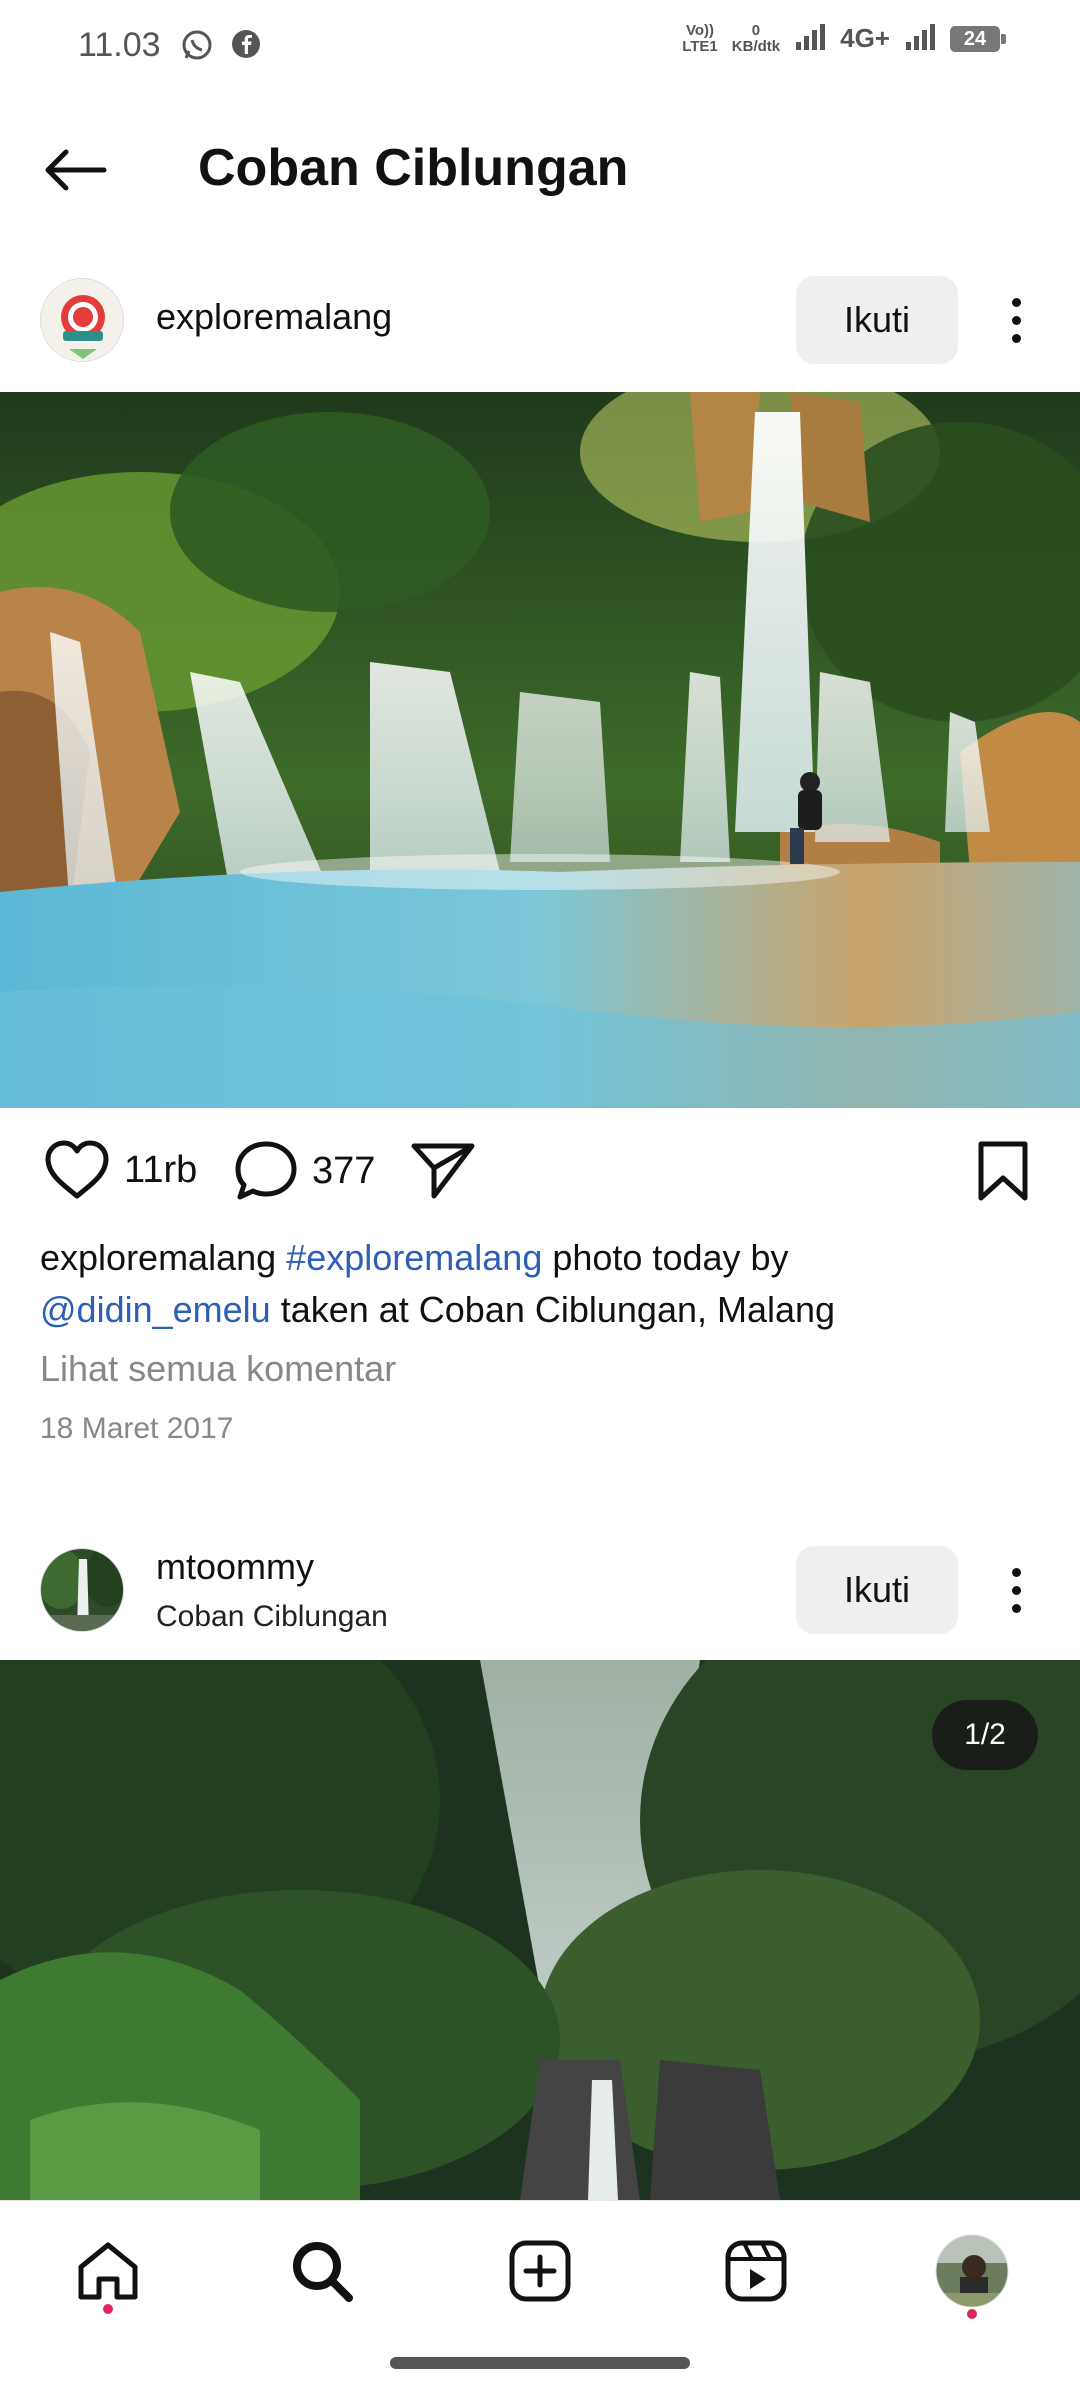 The width and height of the screenshot is (1080, 2400). I want to click on follow-button-2: Ikuti, so click(877, 1590).